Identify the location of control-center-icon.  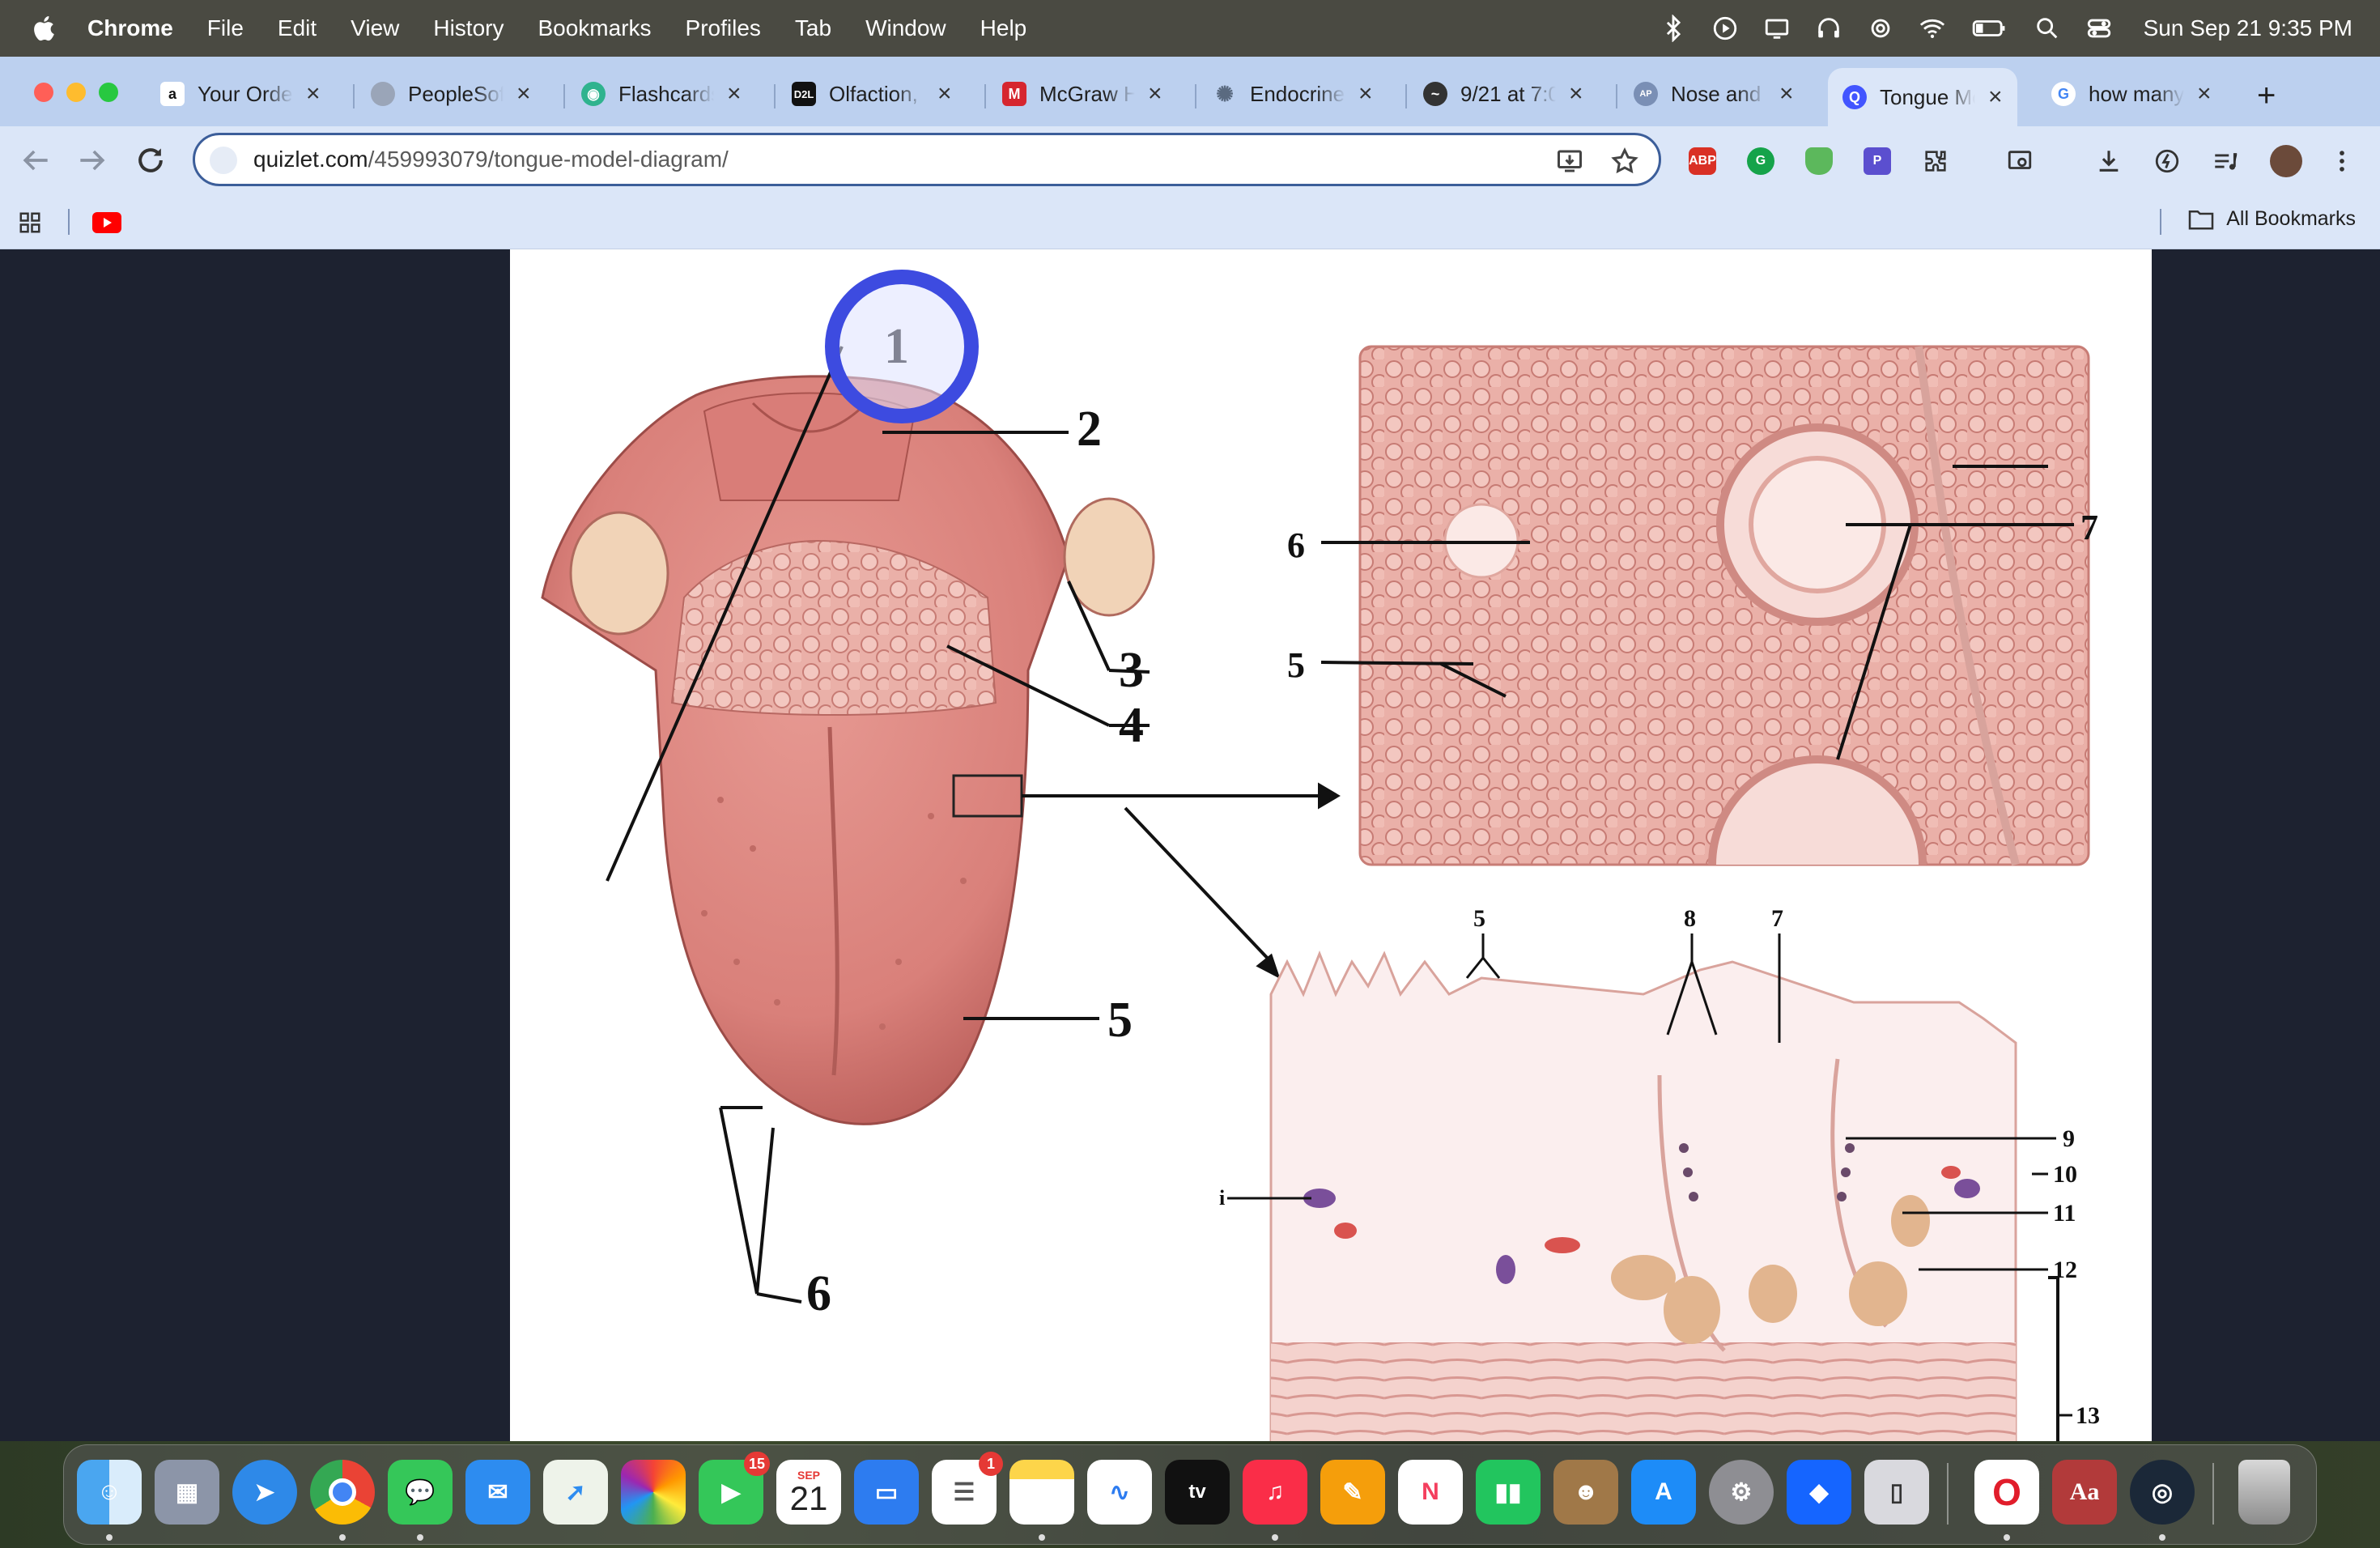
(2099, 29).